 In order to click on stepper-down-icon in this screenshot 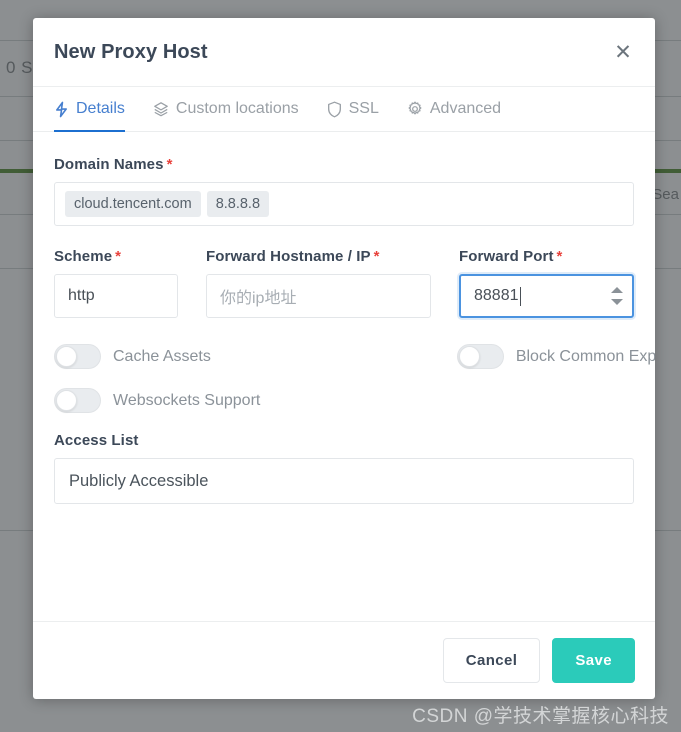, I will do `click(617, 302)`.